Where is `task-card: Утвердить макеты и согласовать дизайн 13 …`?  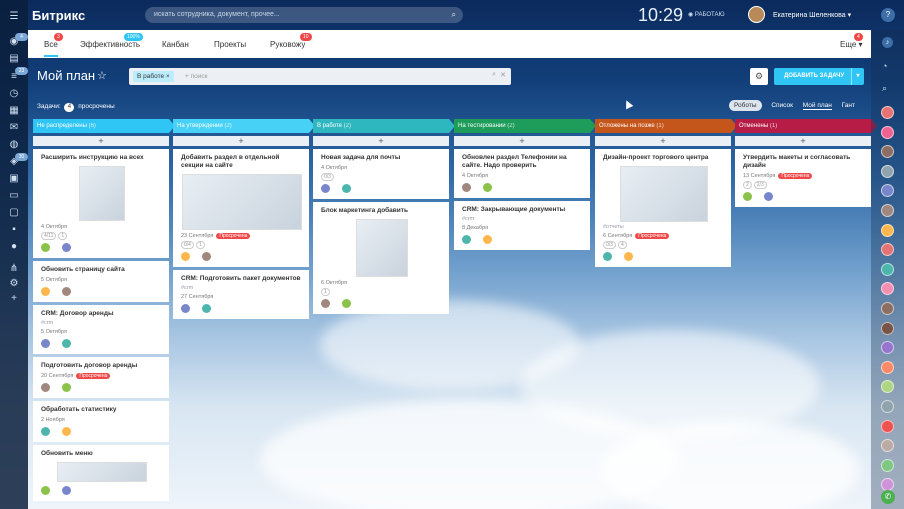
task-card: Утвердить макеты и согласовать дизайн 13 … is located at coordinates (803, 178).